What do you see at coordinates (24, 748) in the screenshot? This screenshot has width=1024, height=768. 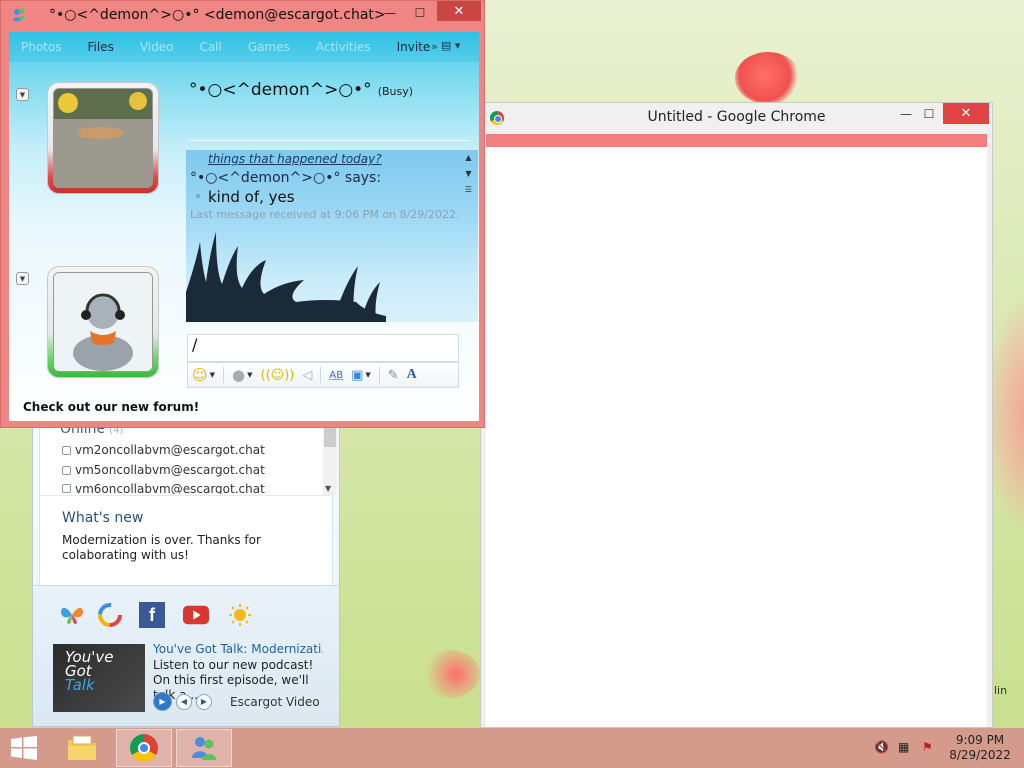 I see `windows-start-icon` at bounding box center [24, 748].